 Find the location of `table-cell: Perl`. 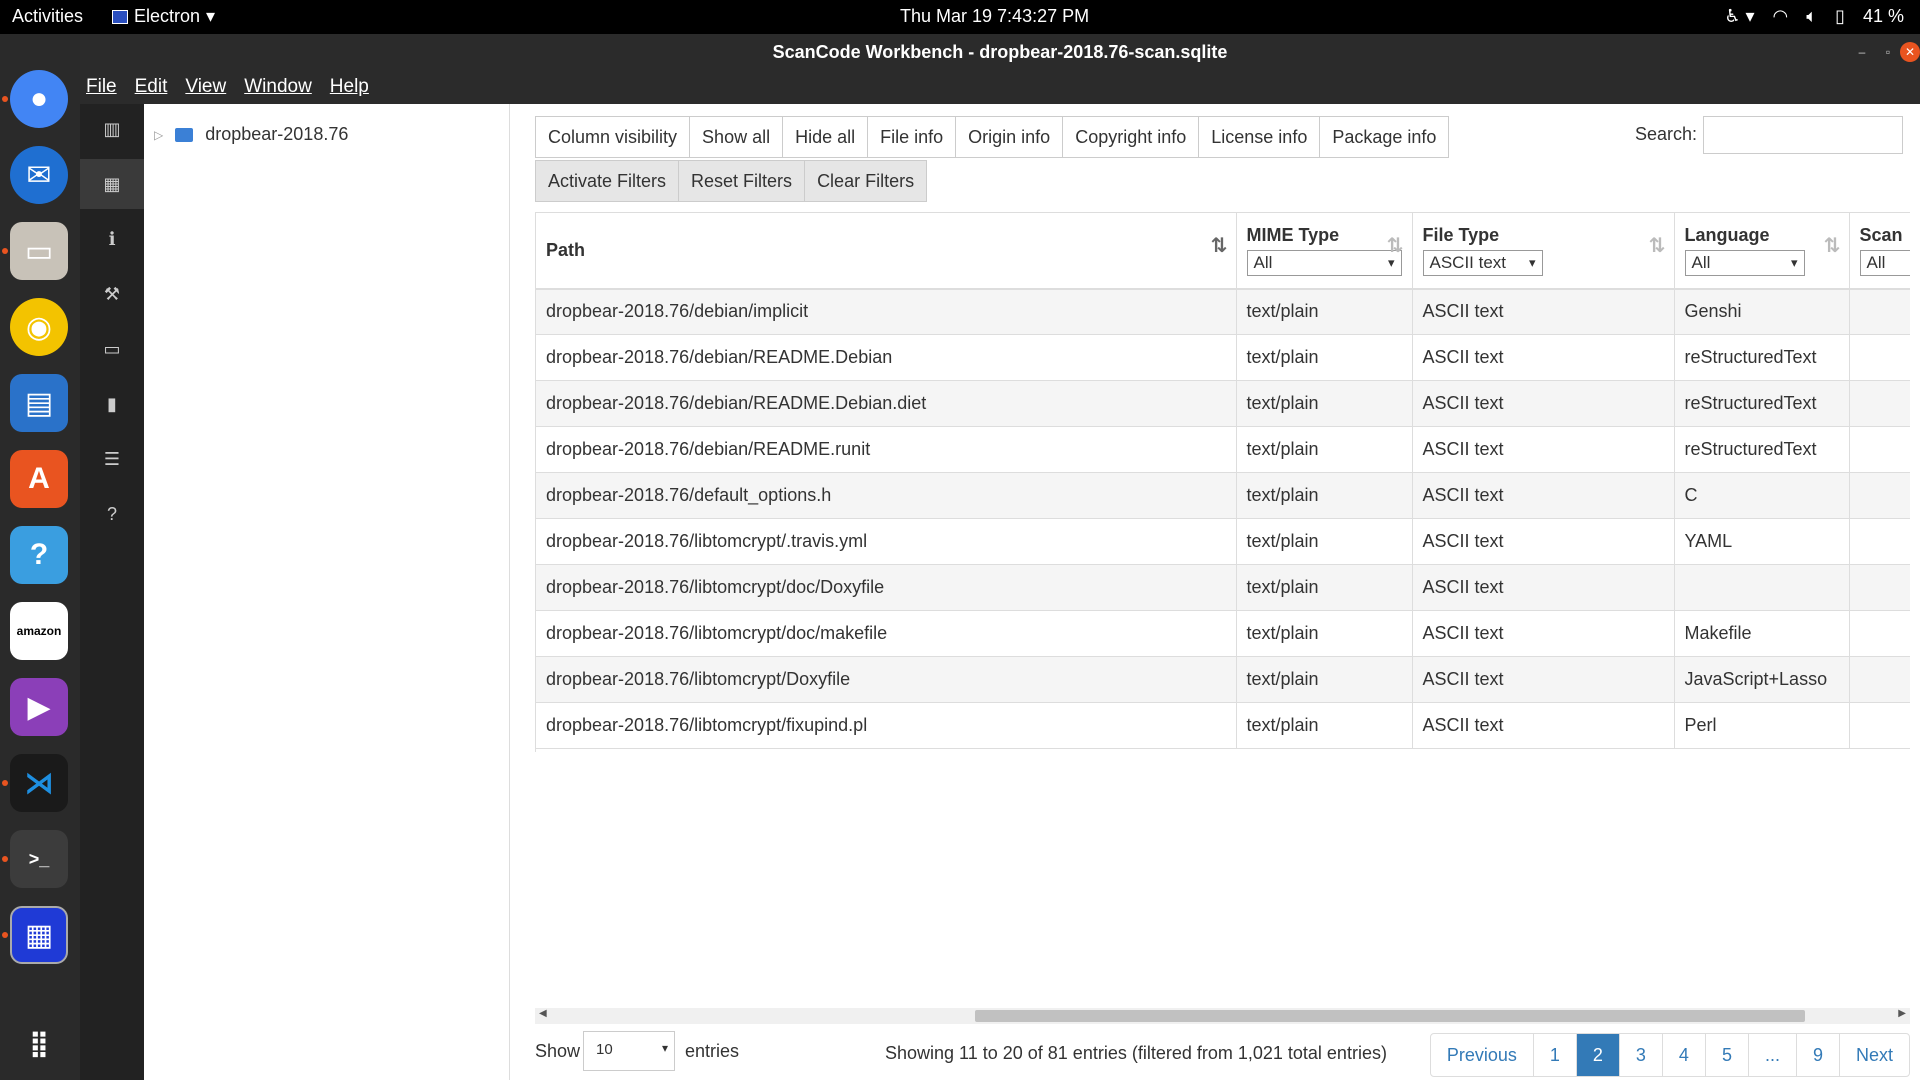

table-cell: Perl is located at coordinates (1762, 725).